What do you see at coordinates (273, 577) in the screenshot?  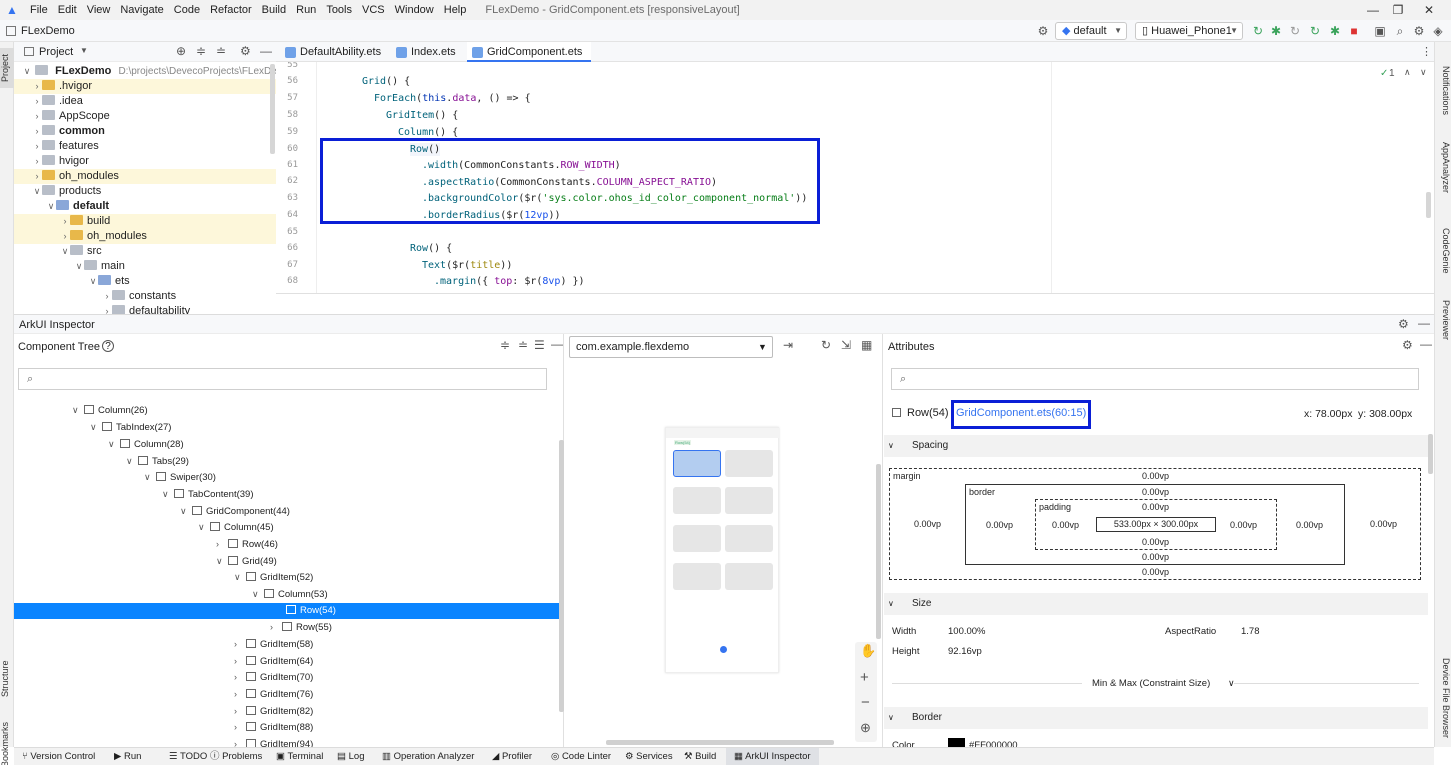 I see `tree-node: ∨ GridItem(52)` at bounding box center [273, 577].